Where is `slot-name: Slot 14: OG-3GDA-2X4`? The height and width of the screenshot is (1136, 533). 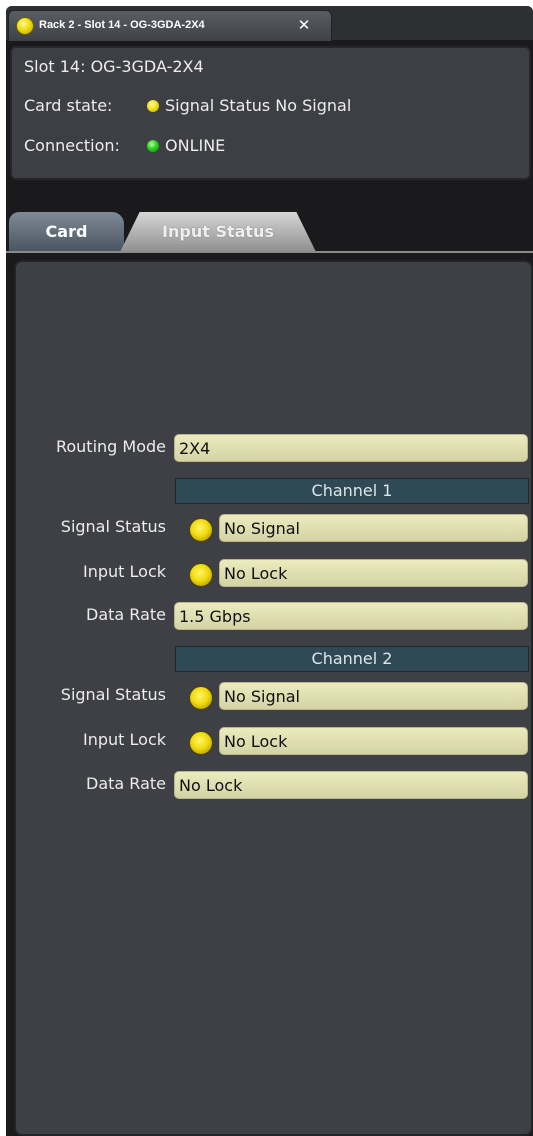
slot-name: Slot 14: OG-3GDA-2X4 is located at coordinates (114, 66).